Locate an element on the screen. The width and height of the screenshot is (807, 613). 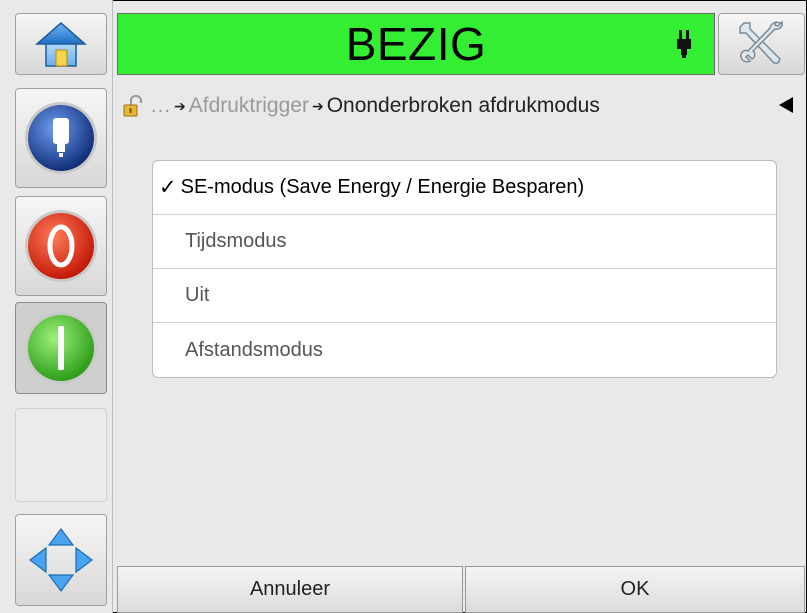
breadcrumb-current: Ononderbroken afdrukmodus is located at coordinates (463, 105).